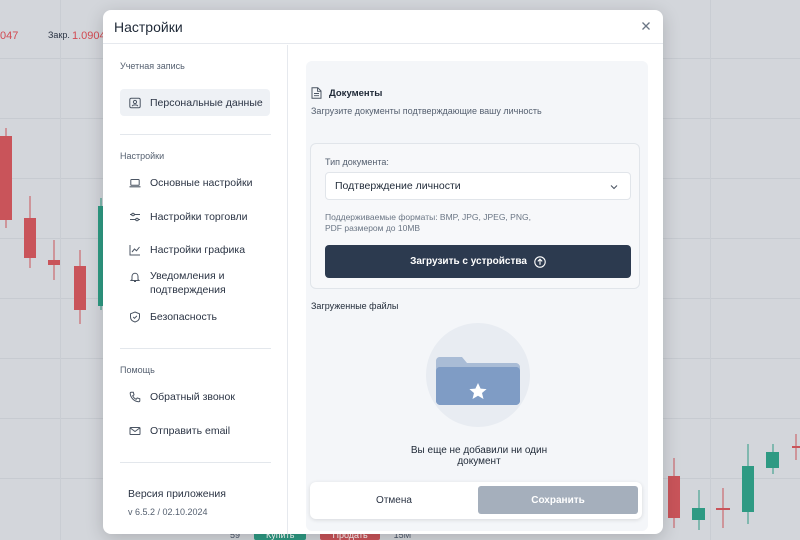  What do you see at coordinates (188, 283) in the screenshot?
I see `sidebar-item-label: Уведомления и подтверждения` at bounding box center [188, 283].